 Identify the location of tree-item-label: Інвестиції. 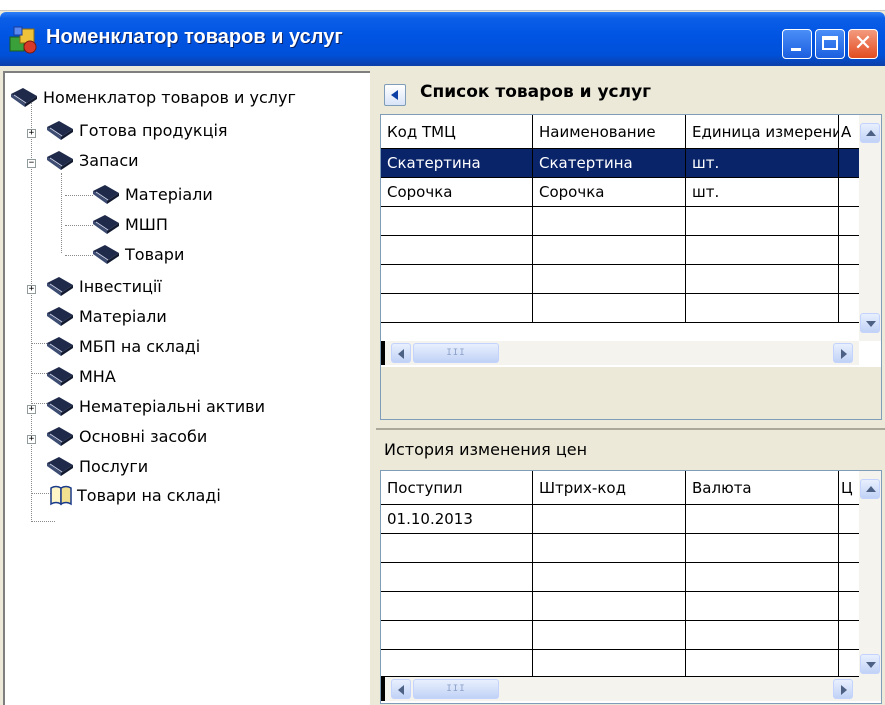
(120, 286).